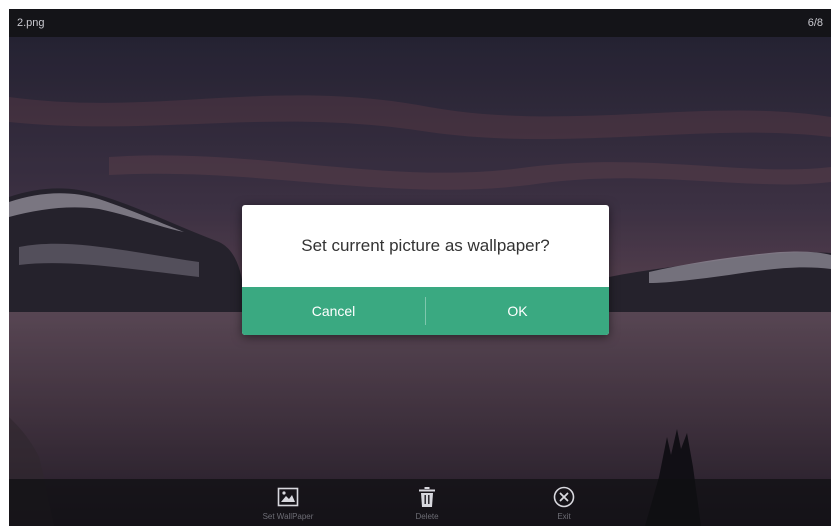 This screenshot has height=526, width=834. I want to click on file-name: 2.png, so click(31, 23).